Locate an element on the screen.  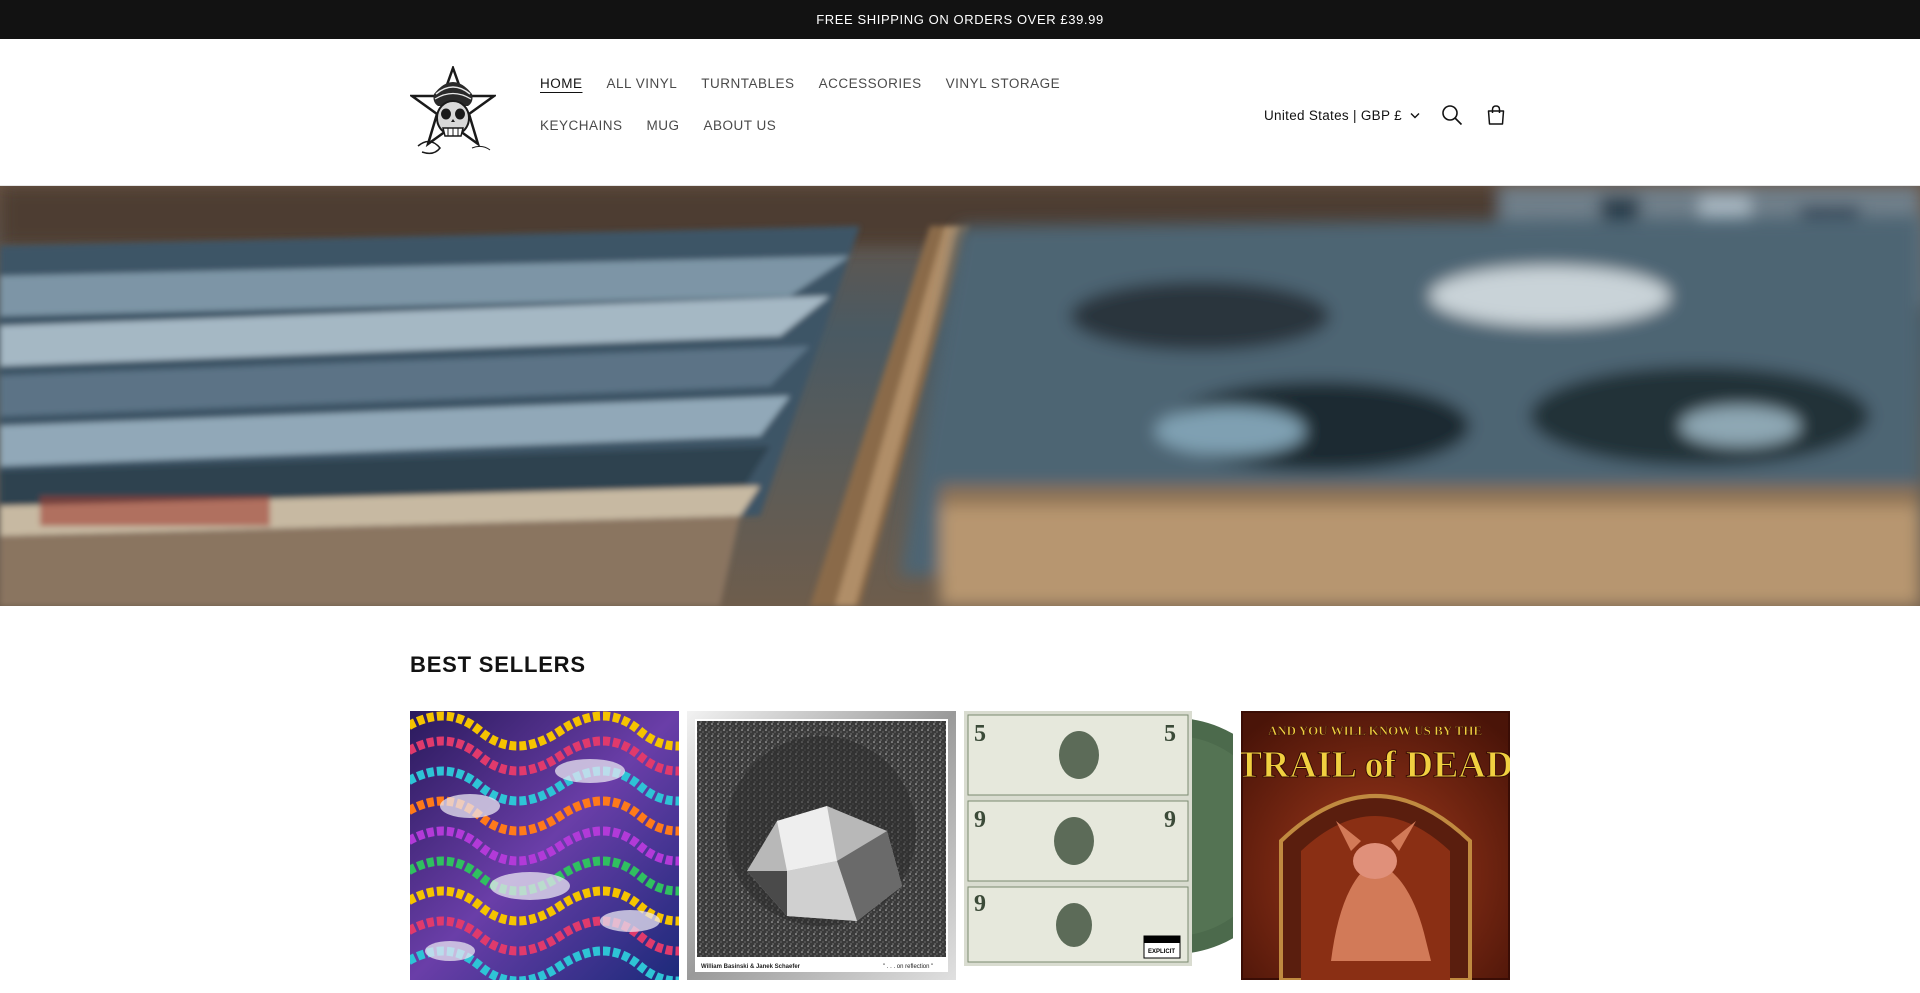
nav-item-home: HOME is located at coordinates (567, 84).